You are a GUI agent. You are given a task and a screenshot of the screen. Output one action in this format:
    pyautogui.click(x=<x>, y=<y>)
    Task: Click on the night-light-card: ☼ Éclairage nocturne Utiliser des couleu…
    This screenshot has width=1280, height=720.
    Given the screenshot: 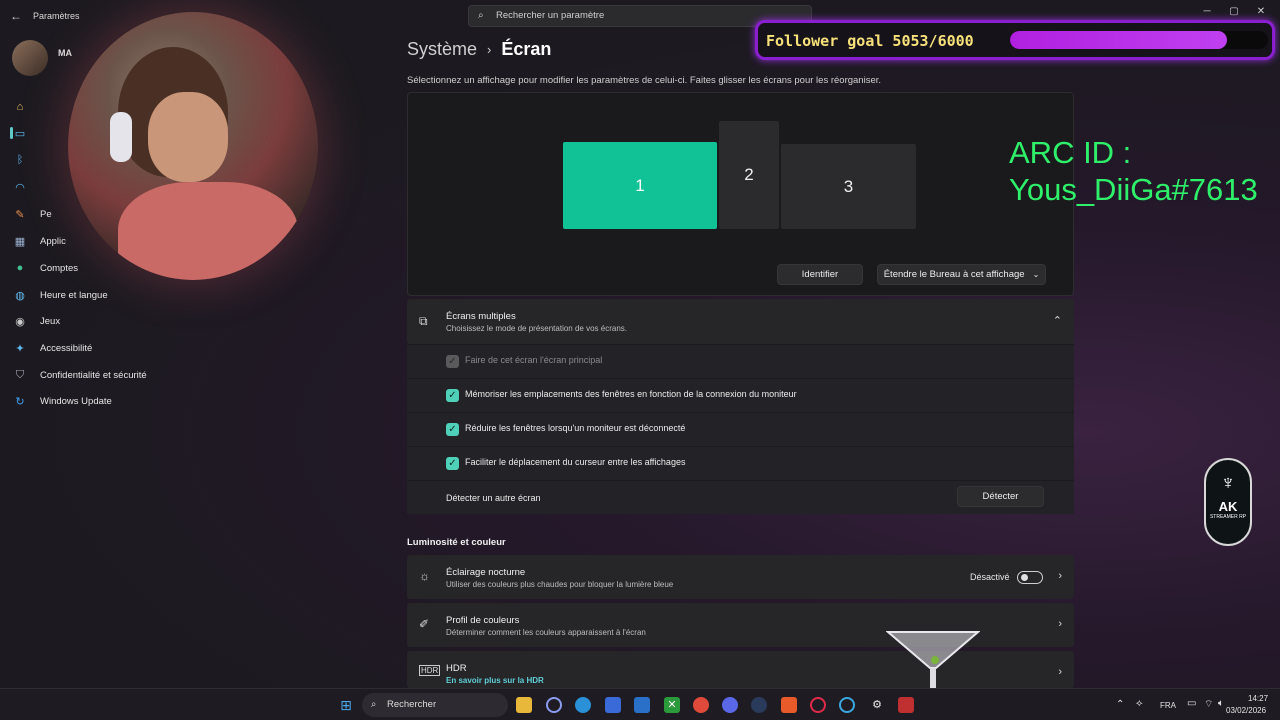 What is the action you would take?
    pyautogui.click(x=740, y=577)
    